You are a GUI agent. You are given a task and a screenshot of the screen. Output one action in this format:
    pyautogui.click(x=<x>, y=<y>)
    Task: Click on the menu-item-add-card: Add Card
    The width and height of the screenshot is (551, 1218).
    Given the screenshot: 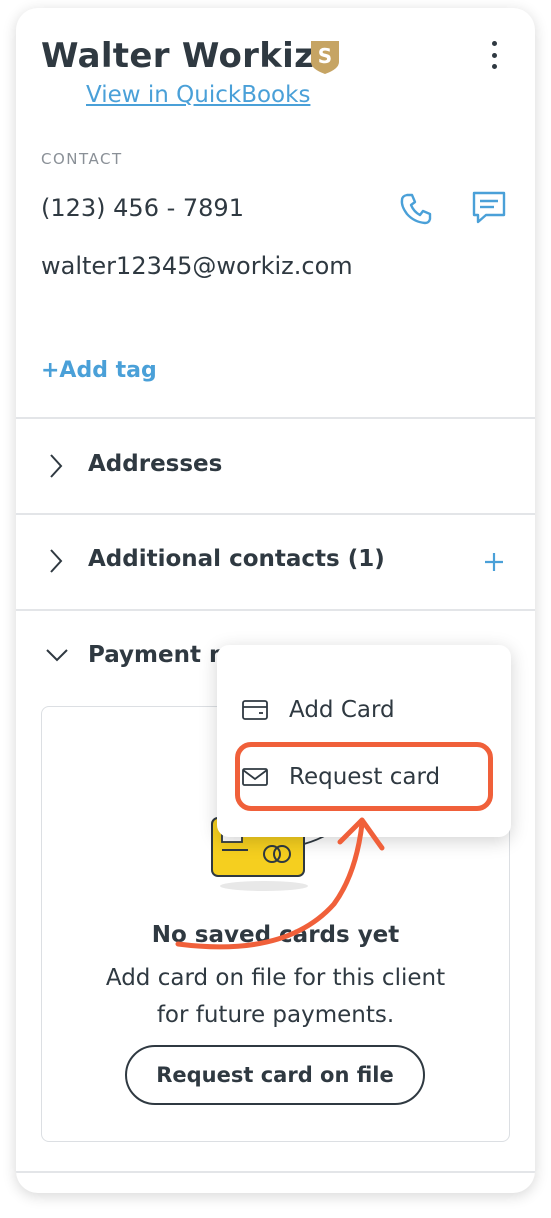 What is the action you would take?
    pyautogui.click(x=364, y=711)
    